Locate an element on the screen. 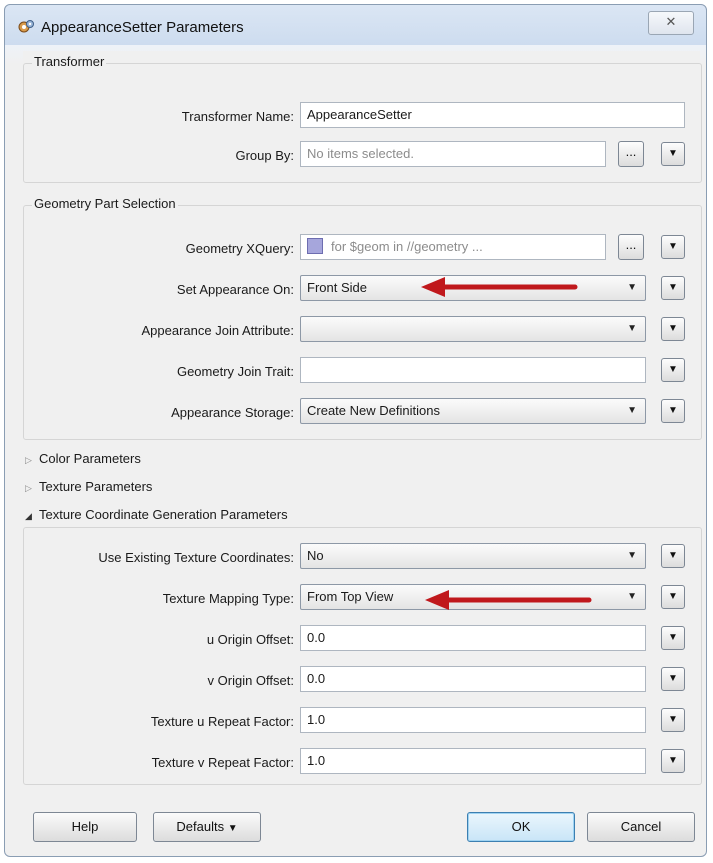  set-appearance-menu-button: ▼ is located at coordinates (673, 288).